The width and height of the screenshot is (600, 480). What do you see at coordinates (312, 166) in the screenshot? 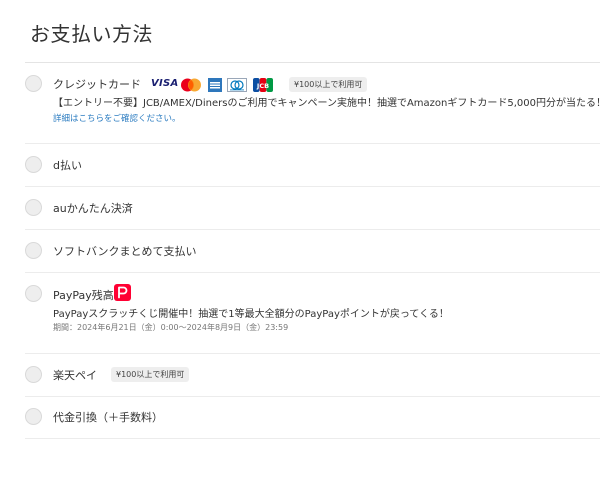
I see `payment-option-d-barai: d払い` at bounding box center [312, 166].